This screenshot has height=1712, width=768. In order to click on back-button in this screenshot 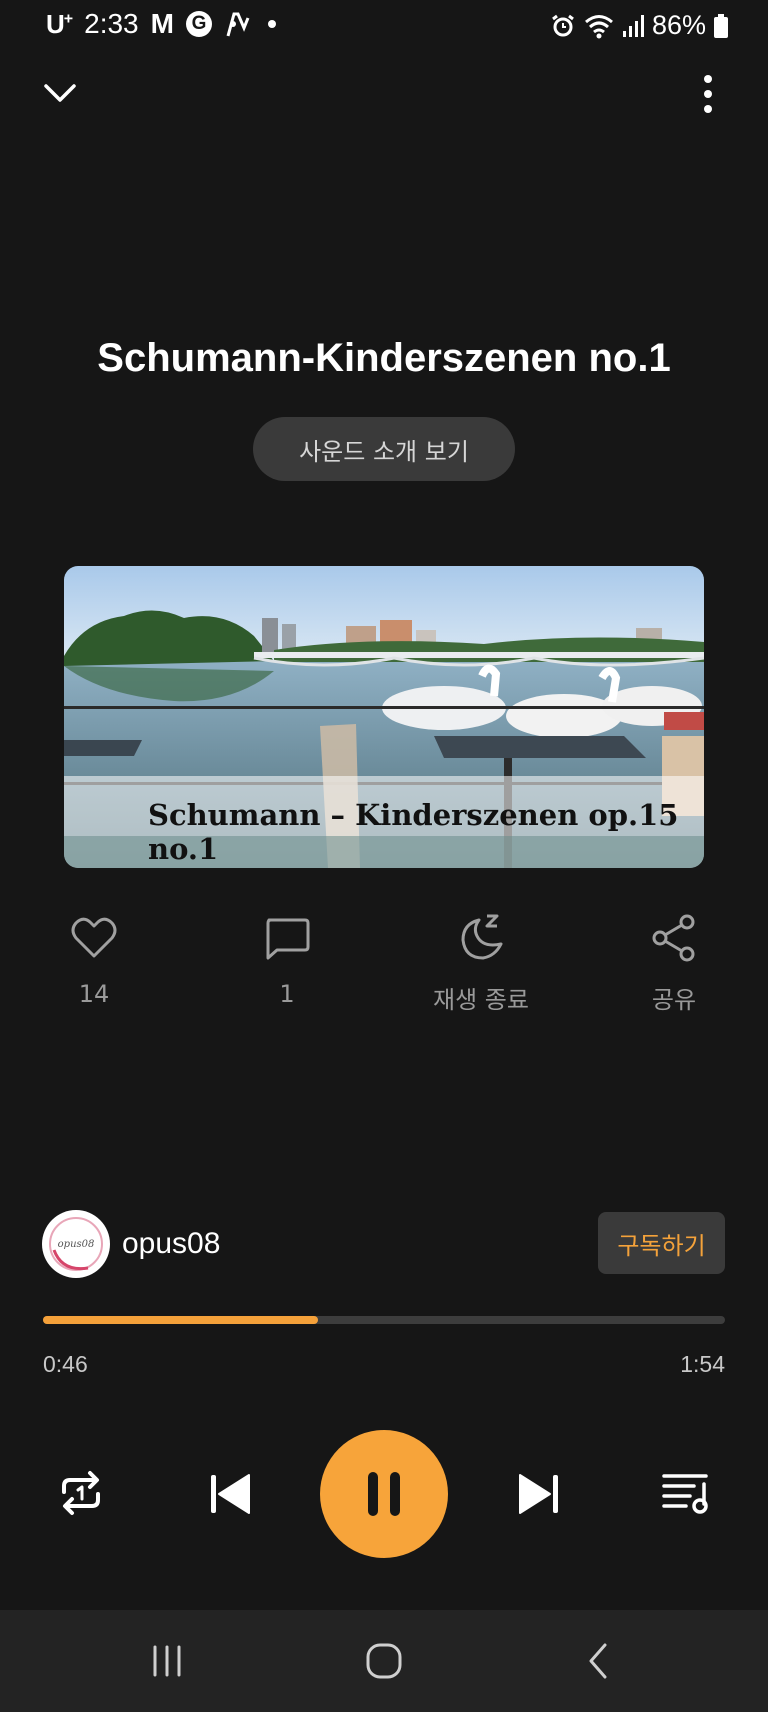, I will do `click(598, 1661)`.